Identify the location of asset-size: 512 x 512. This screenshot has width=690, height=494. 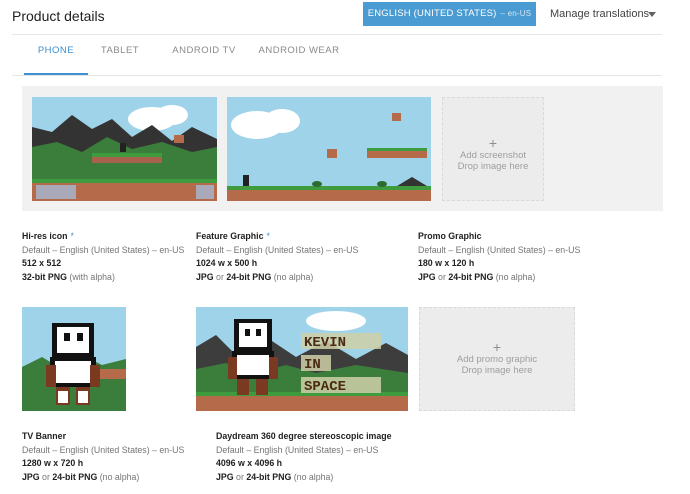
(42, 263).